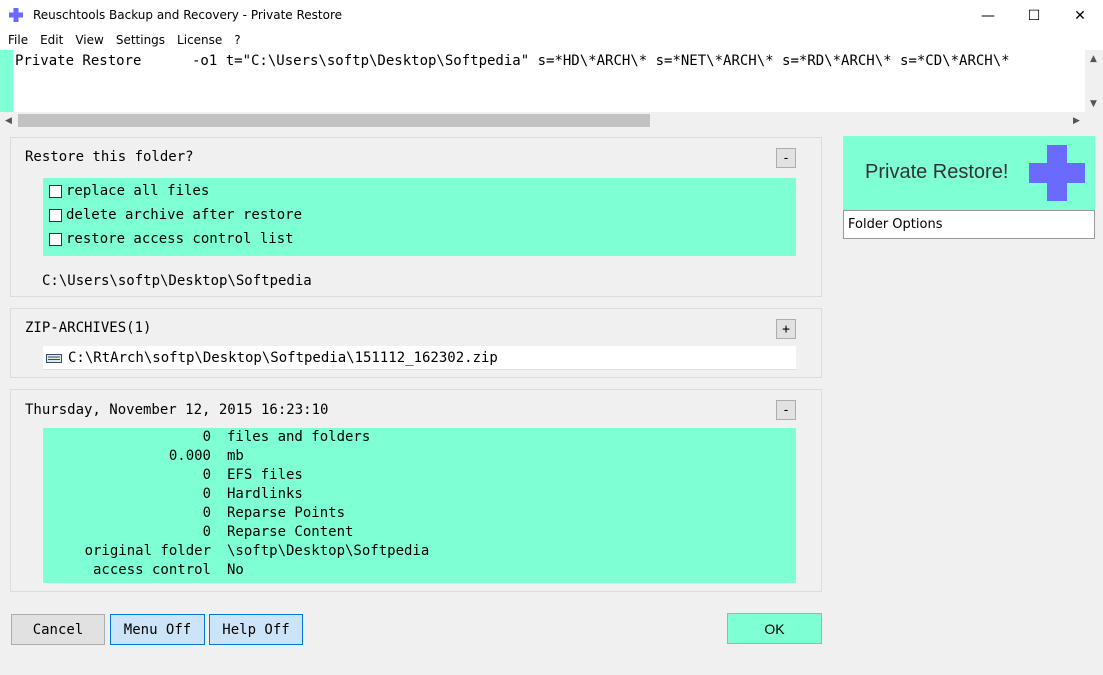  I want to click on stats-collapse-button: -, so click(786, 410).